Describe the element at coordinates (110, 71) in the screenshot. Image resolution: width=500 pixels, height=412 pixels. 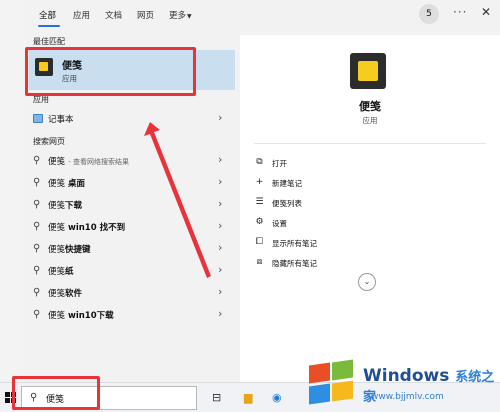
I see `annotation-box-best-match` at that location.